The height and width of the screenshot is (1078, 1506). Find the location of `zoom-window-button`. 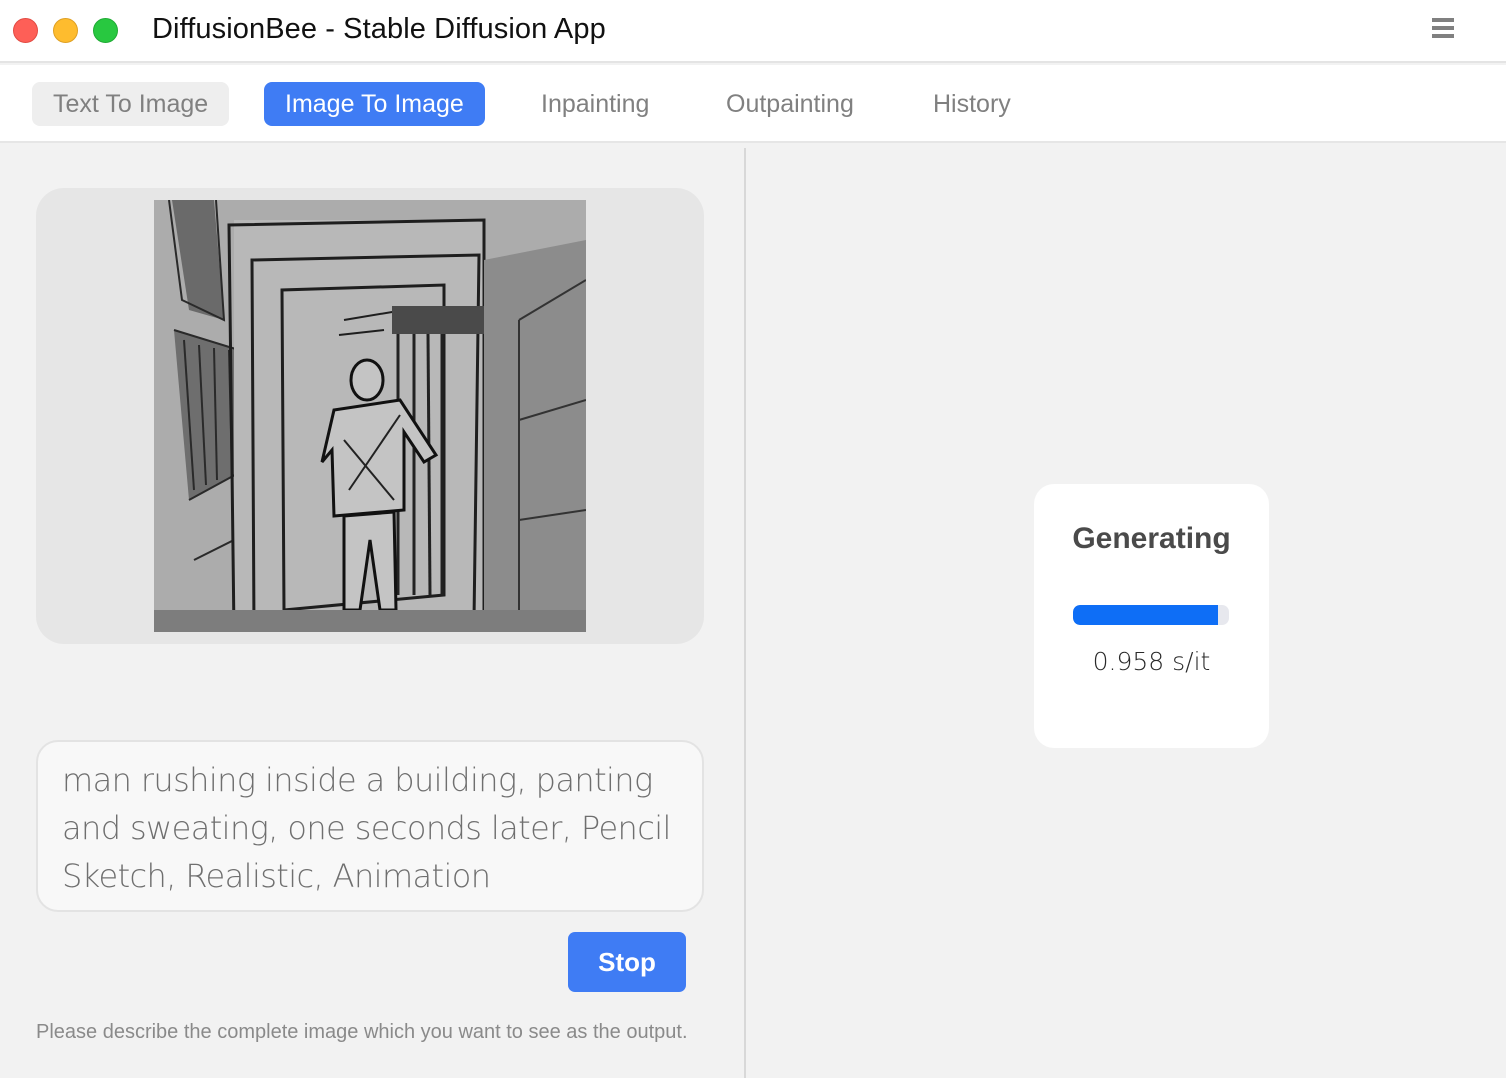

zoom-window-button is located at coordinates (105, 30).